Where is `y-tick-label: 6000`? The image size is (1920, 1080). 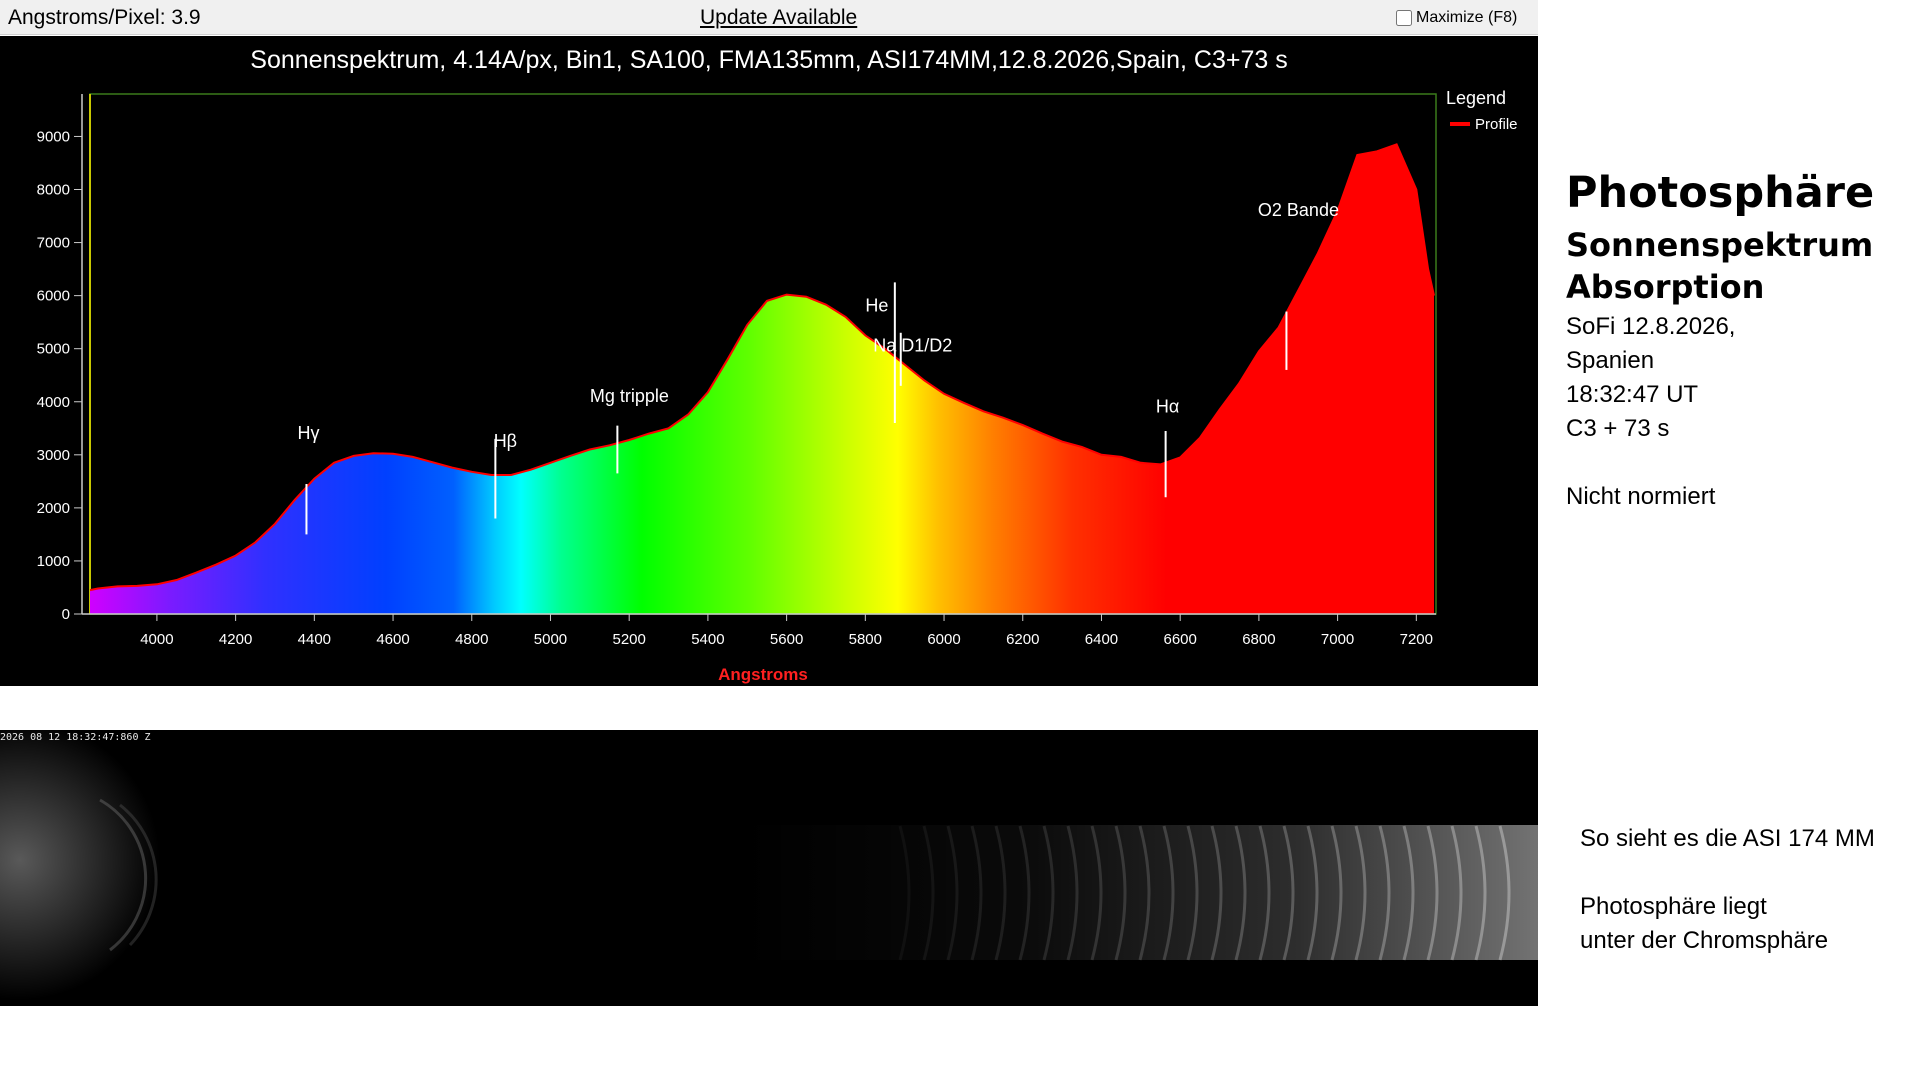 y-tick-label: 6000 is located at coordinates (53, 296).